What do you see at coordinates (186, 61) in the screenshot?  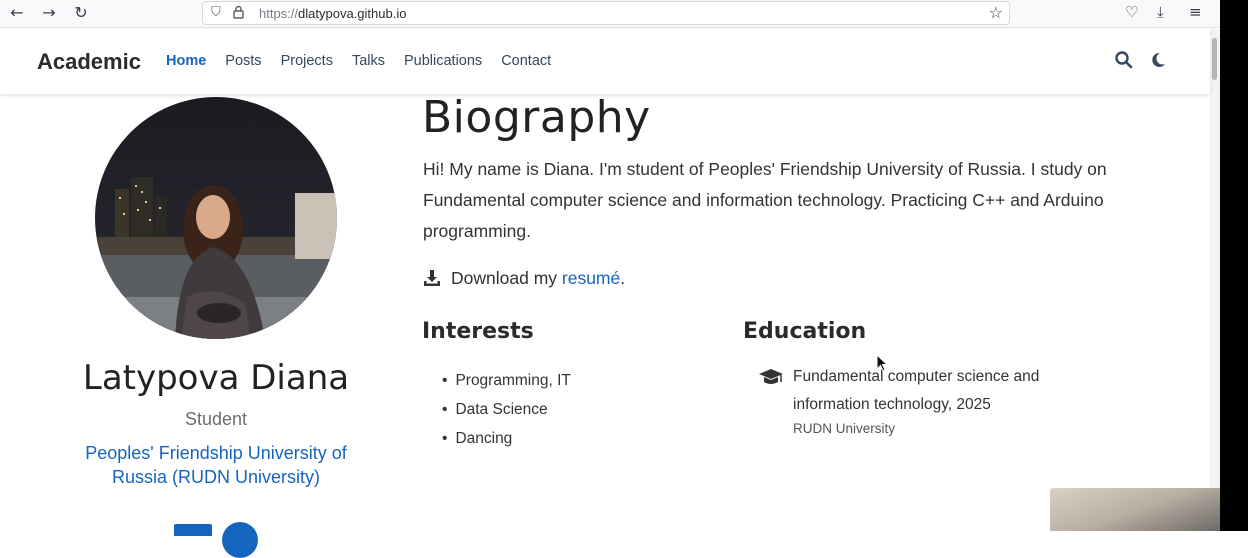 I see `nav-link-home: Home` at bounding box center [186, 61].